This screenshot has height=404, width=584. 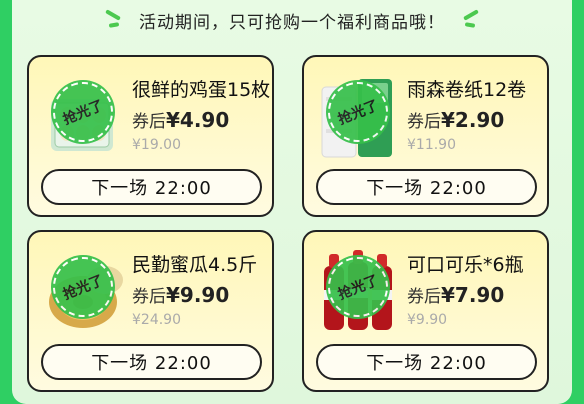 What do you see at coordinates (195, 265) in the screenshot?
I see `product-name: 民勤蜜瓜4.5斤` at bounding box center [195, 265].